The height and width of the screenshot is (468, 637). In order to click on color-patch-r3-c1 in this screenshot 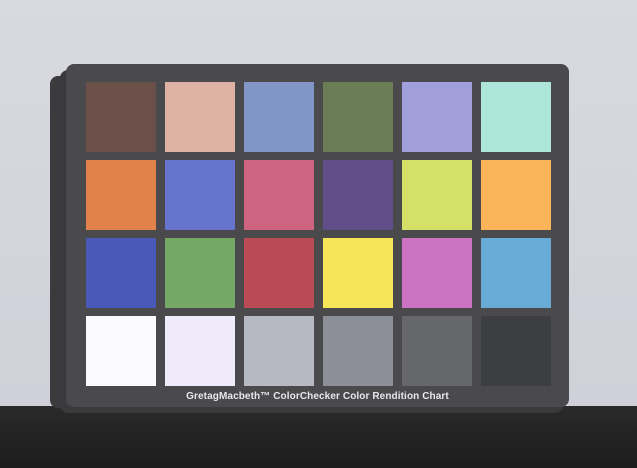, I will do `click(121, 273)`.